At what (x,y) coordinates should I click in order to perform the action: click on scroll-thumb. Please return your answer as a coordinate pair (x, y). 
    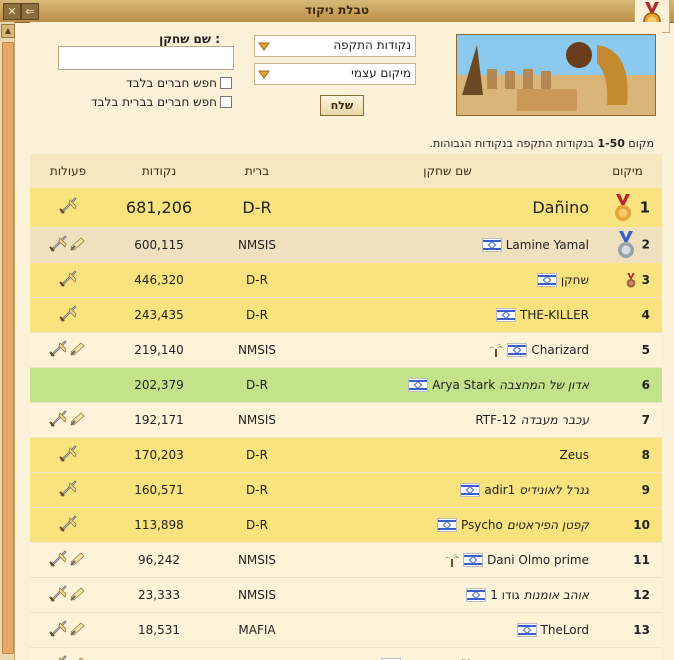
    Looking at the image, I should click on (8, 348).